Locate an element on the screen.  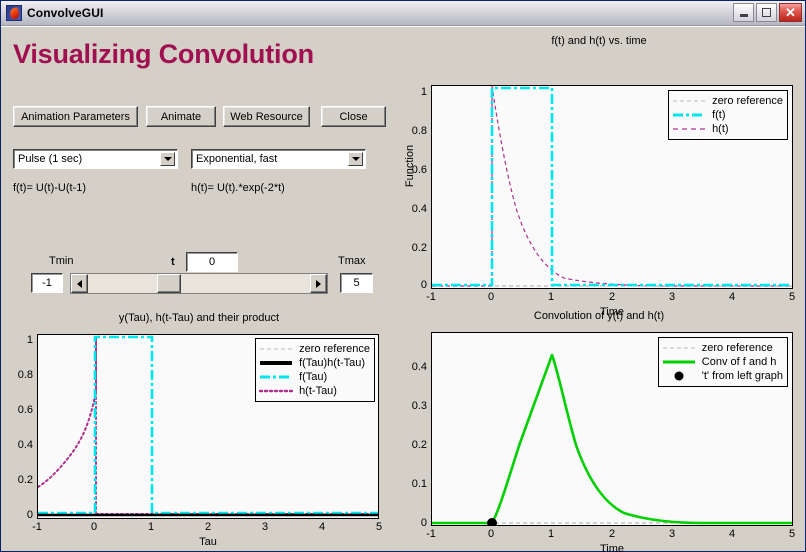
xtick: 3 is located at coordinates (672, 297).